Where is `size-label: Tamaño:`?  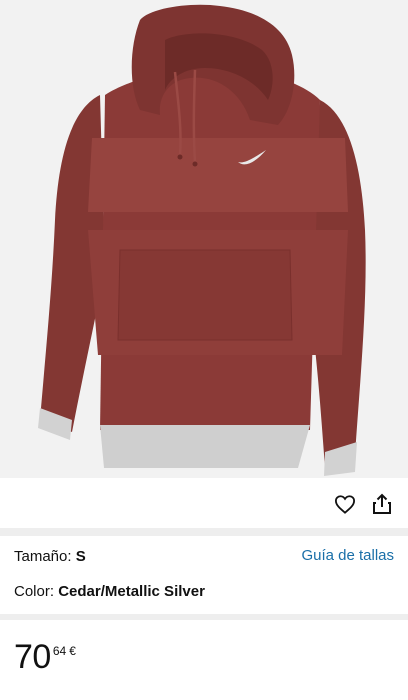
size-label: Tamaño: is located at coordinates (43, 556).